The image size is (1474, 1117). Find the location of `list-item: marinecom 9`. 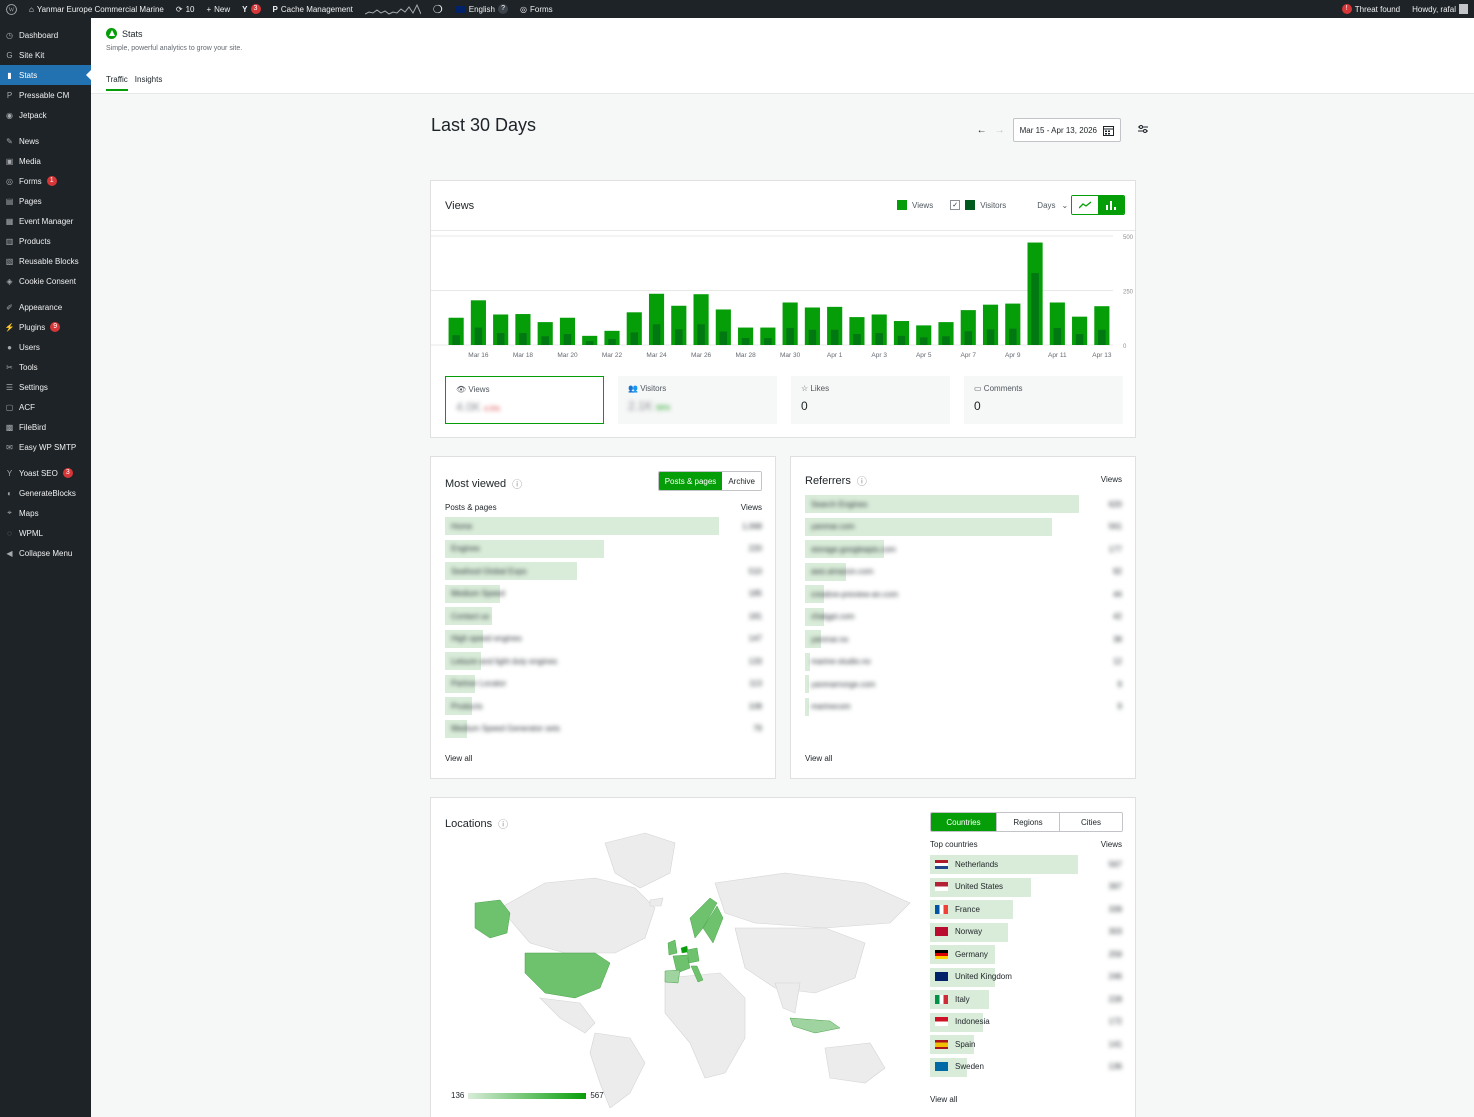

list-item: marinecom 9 is located at coordinates (963, 707).